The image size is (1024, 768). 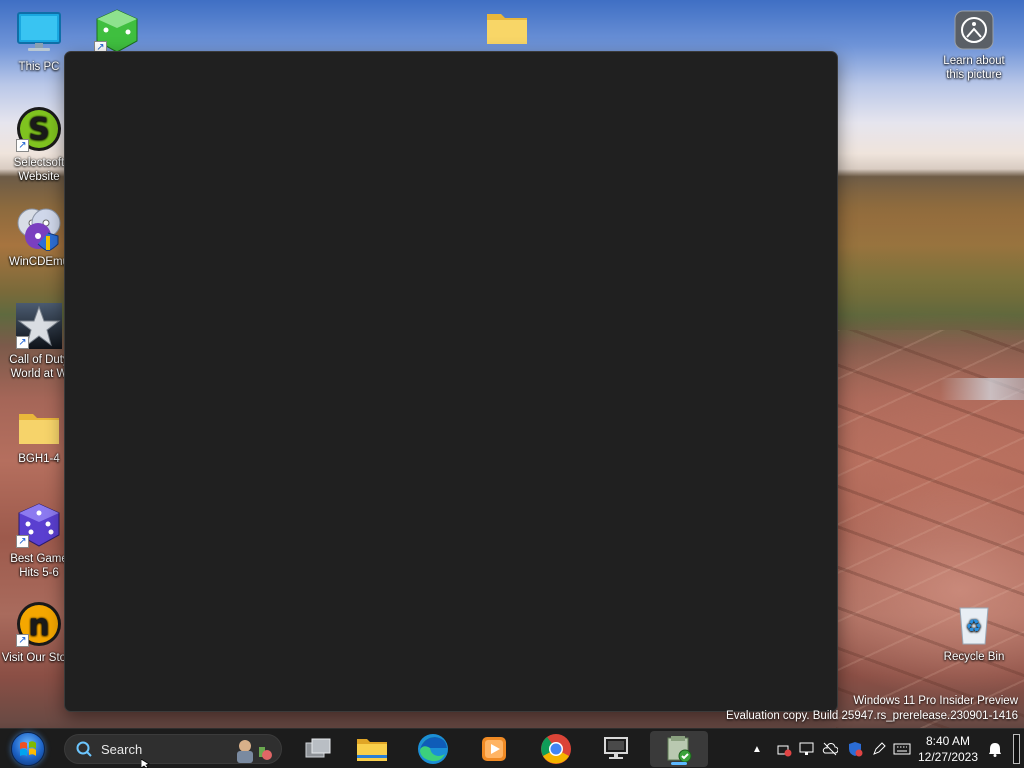 I want to click on keyboard-icon, so click(x=902, y=749).